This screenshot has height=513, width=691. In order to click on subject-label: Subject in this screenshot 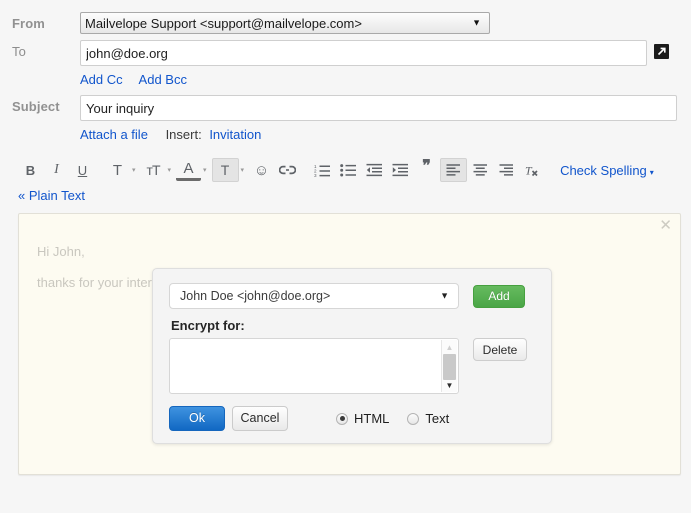, I will do `click(36, 106)`.